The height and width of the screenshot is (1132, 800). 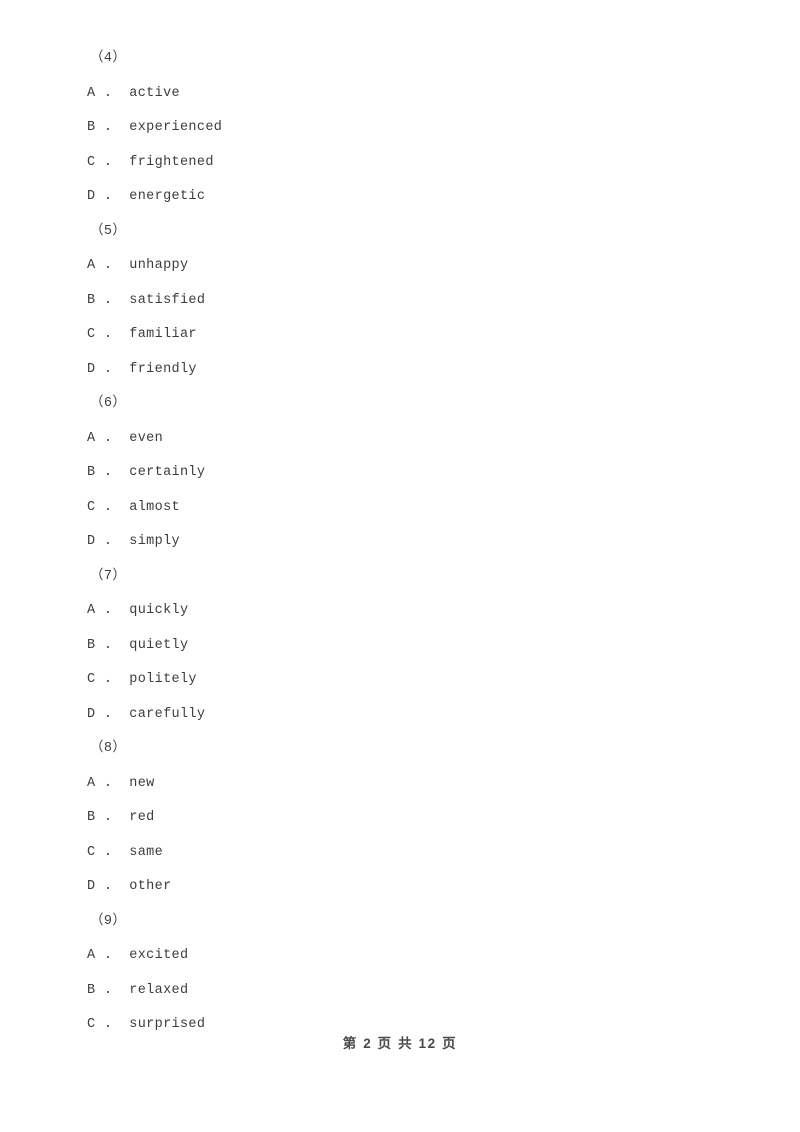 I want to click on option-text: red, so click(x=142, y=817).